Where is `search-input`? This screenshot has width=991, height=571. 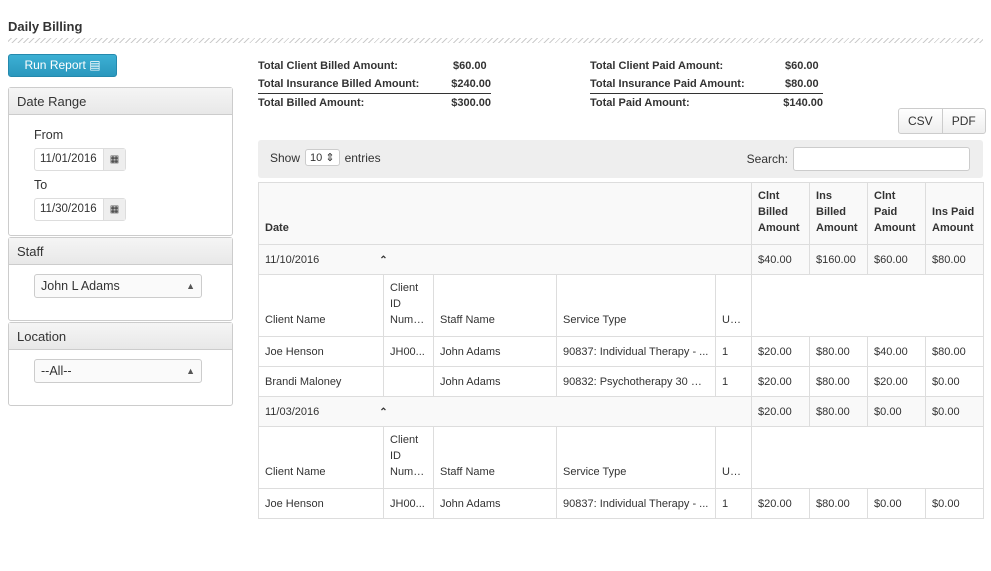
search-input is located at coordinates (881, 159).